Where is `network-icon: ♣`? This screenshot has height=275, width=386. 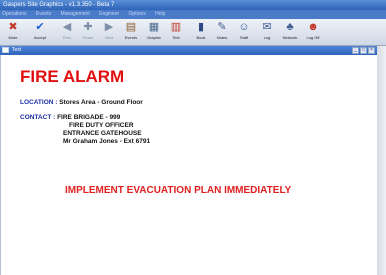
network-icon: ♣ is located at coordinates (290, 27).